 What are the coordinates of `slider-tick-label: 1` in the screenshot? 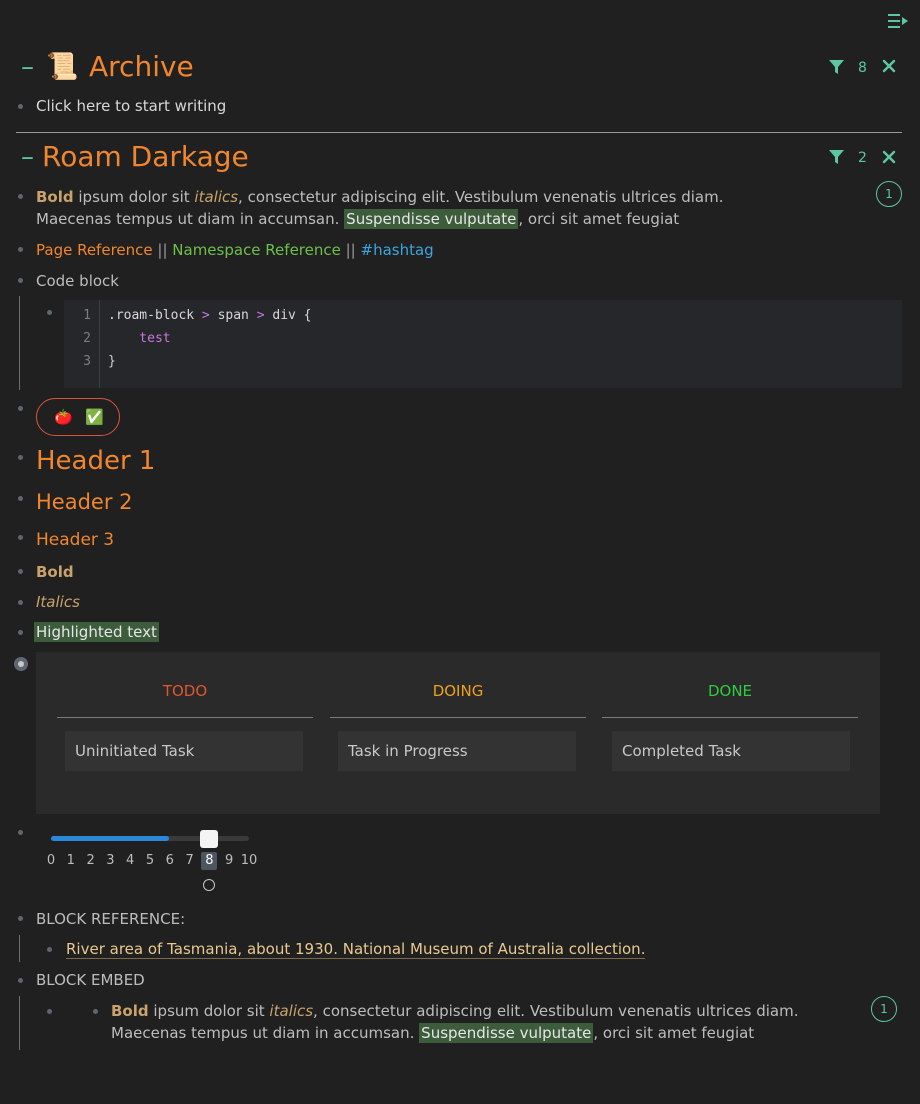 It's located at (71, 861).